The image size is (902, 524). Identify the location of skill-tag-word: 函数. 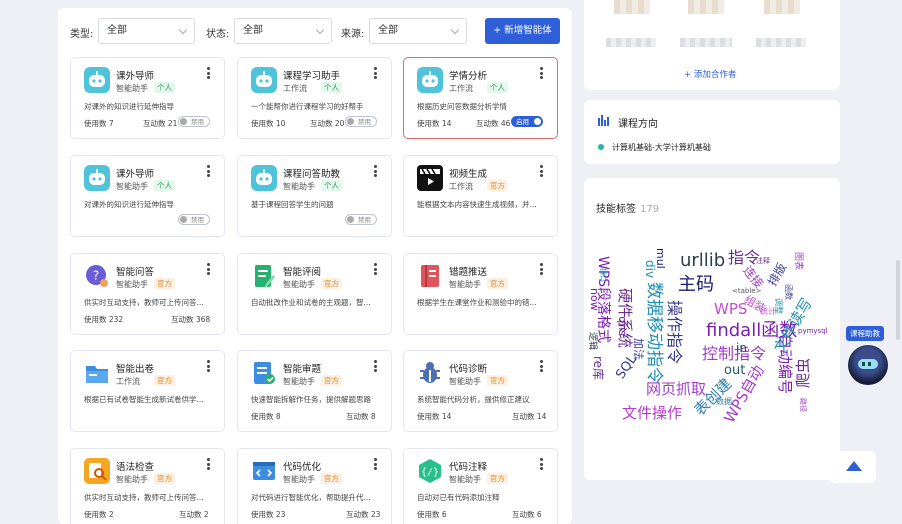
(788, 292).